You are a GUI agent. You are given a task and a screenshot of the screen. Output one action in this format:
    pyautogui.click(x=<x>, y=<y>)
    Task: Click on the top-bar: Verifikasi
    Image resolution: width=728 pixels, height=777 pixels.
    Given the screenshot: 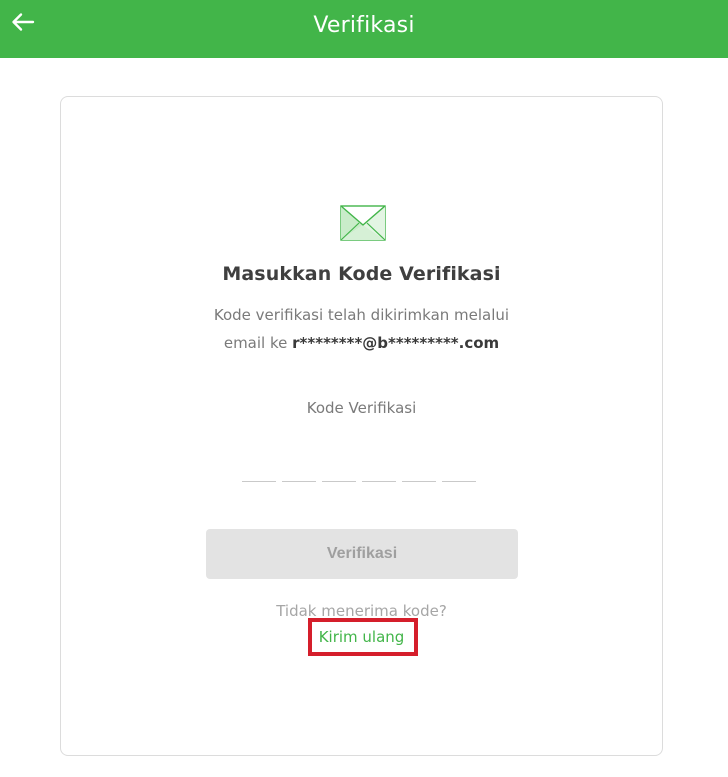 What is the action you would take?
    pyautogui.click(x=364, y=29)
    